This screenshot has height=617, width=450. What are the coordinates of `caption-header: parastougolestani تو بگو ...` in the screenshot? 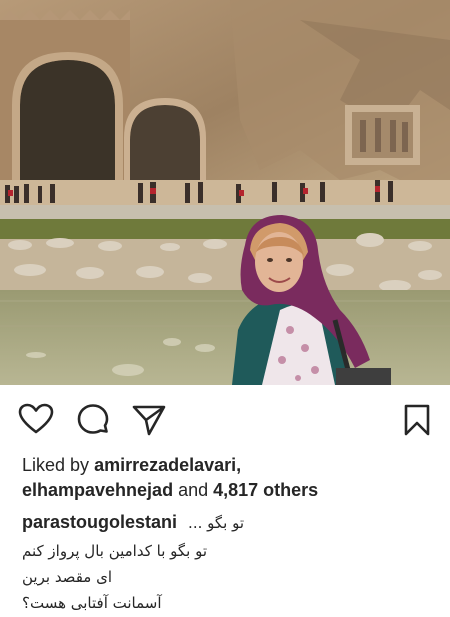 It's located at (133, 522).